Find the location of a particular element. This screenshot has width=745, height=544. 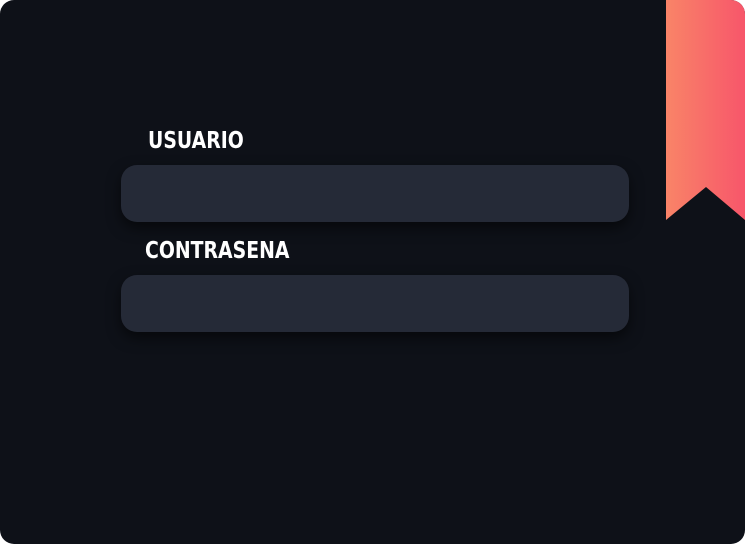

password-input is located at coordinates (375, 303).